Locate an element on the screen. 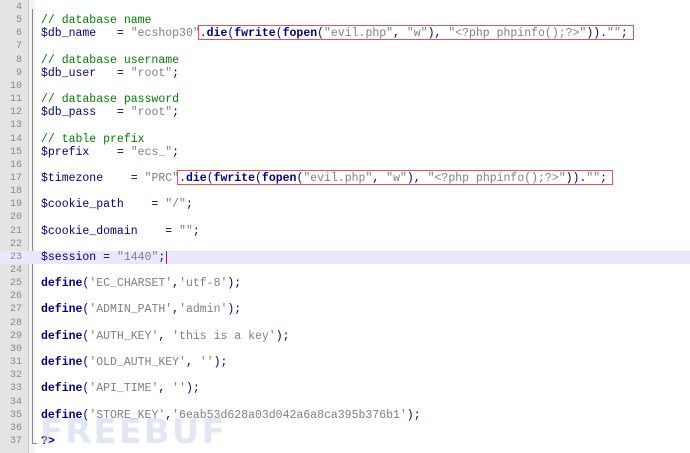 Image resolution: width=690 pixels, height=453 pixels. code-line: 8 // database username is located at coordinates (345, 60).